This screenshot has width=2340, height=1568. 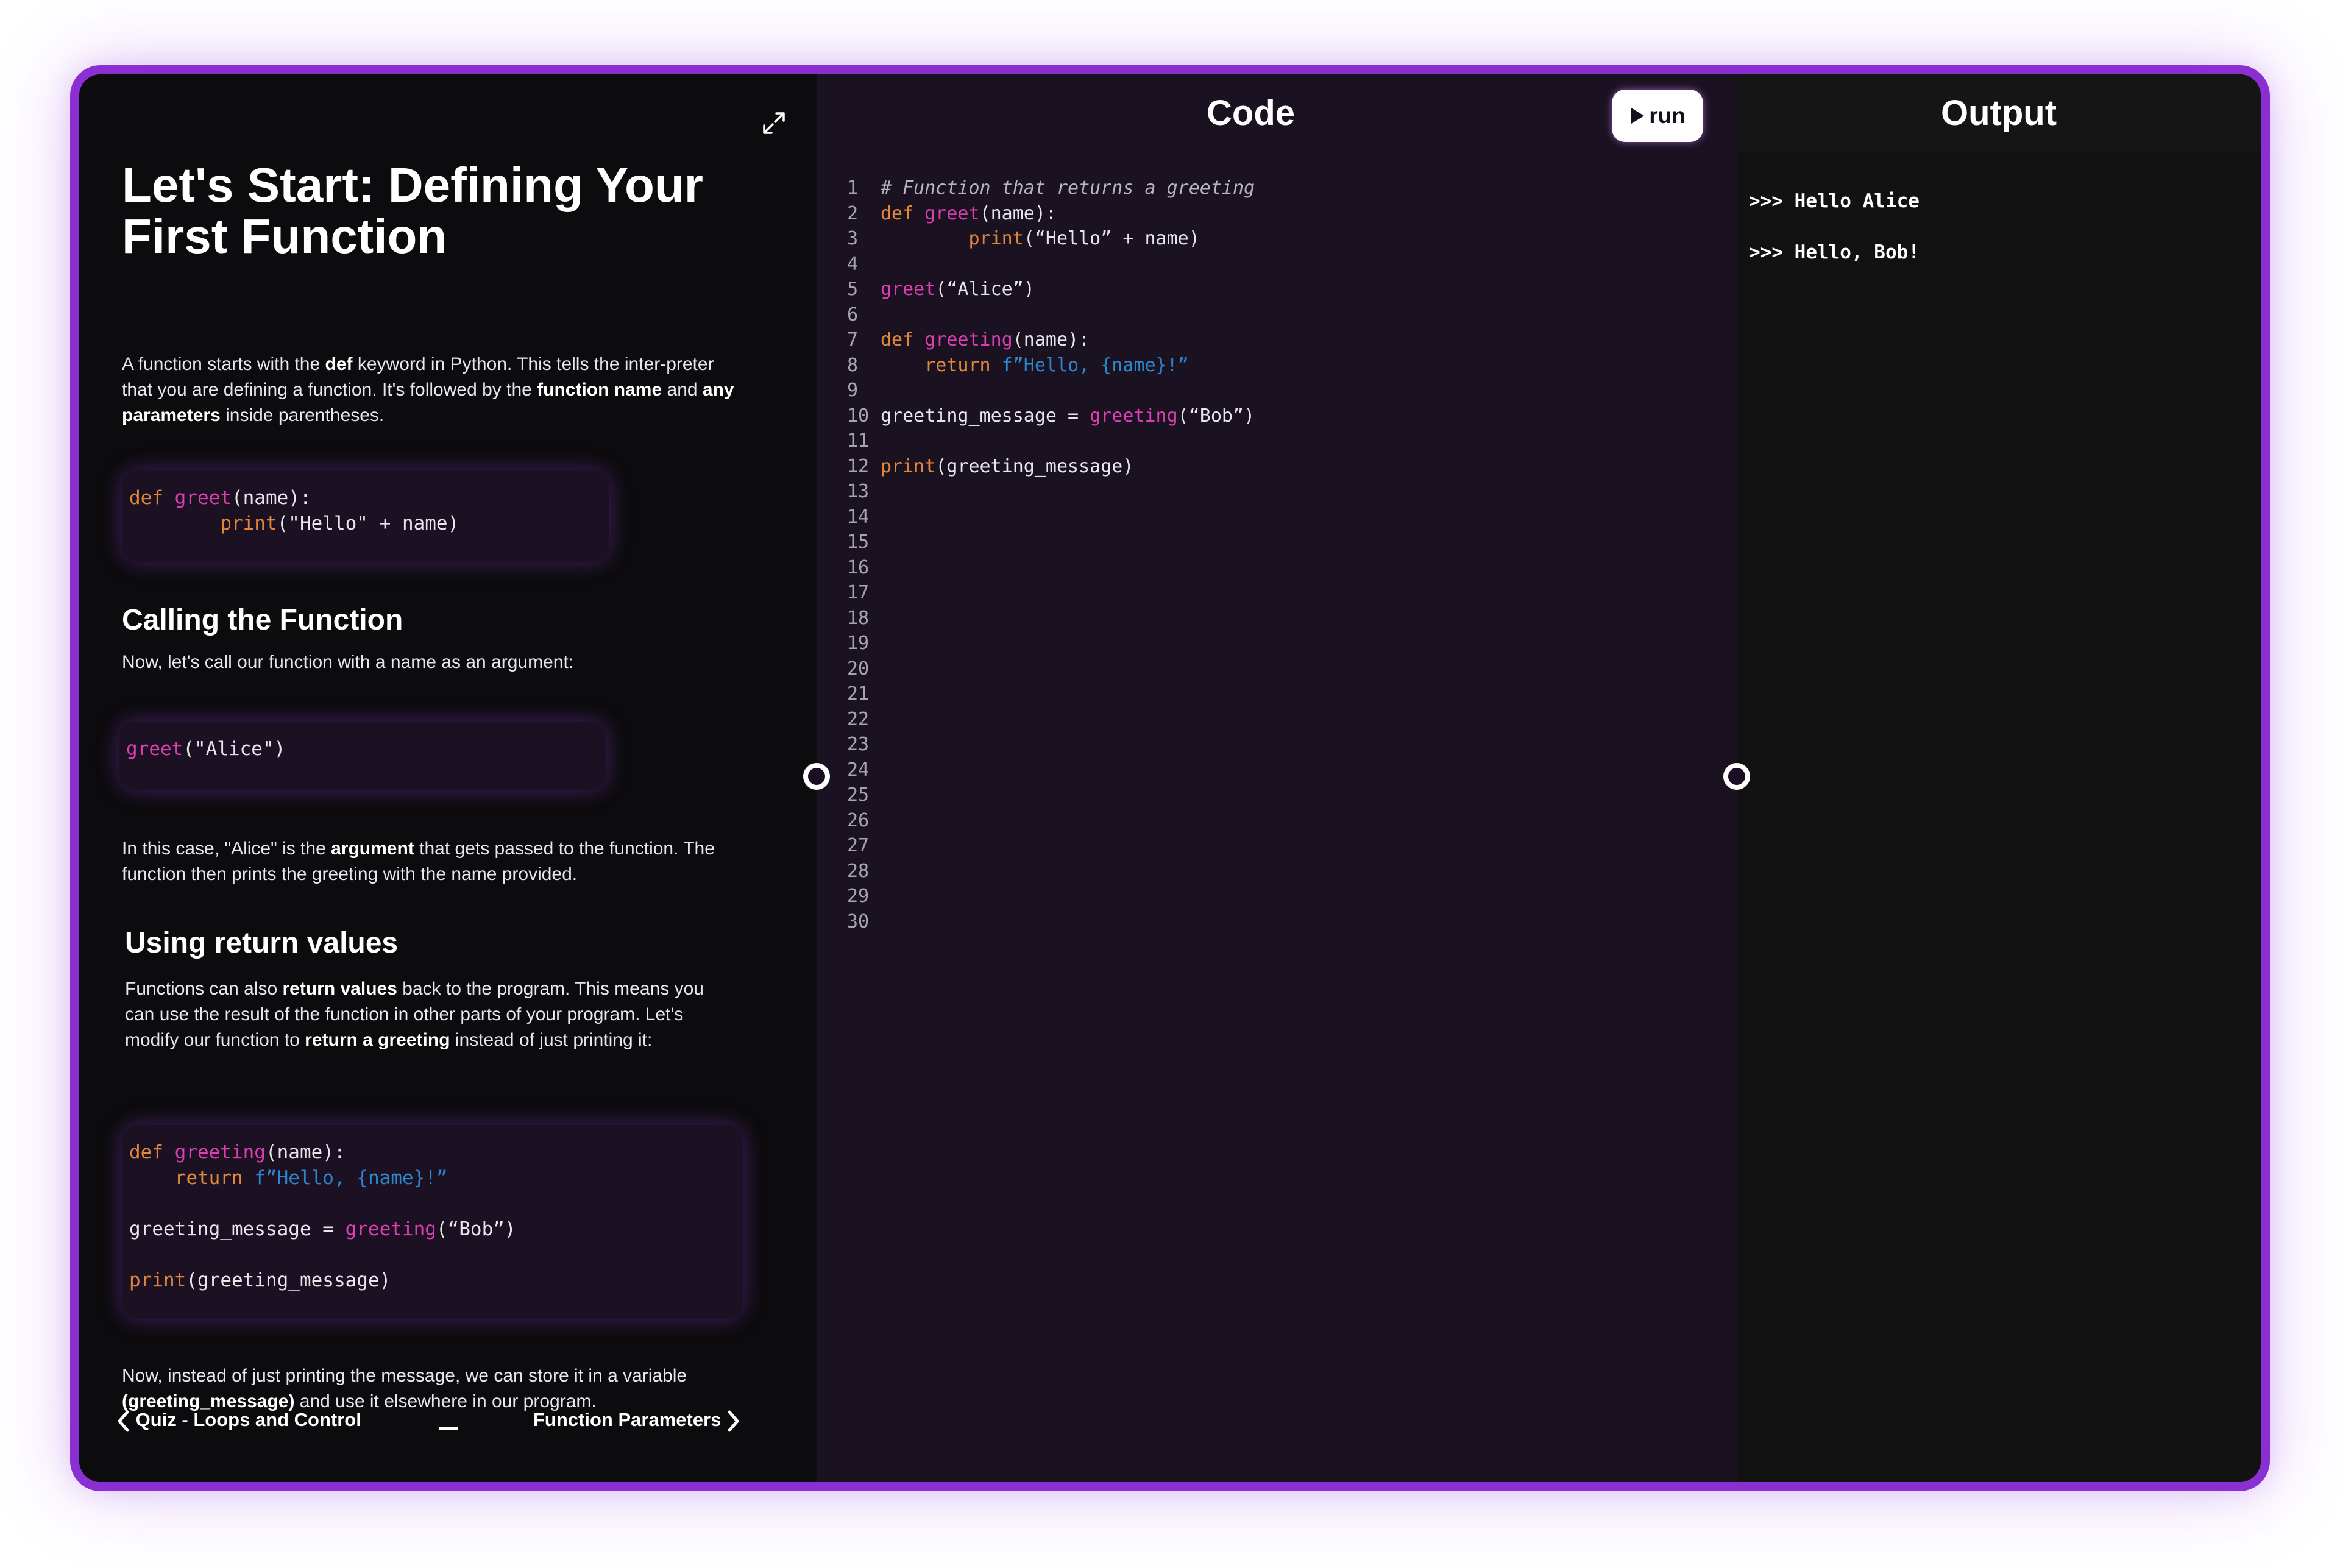 What do you see at coordinates (853, 289) in the screenshot?
I see `line-number: 5` at bounding box center [853, 289].